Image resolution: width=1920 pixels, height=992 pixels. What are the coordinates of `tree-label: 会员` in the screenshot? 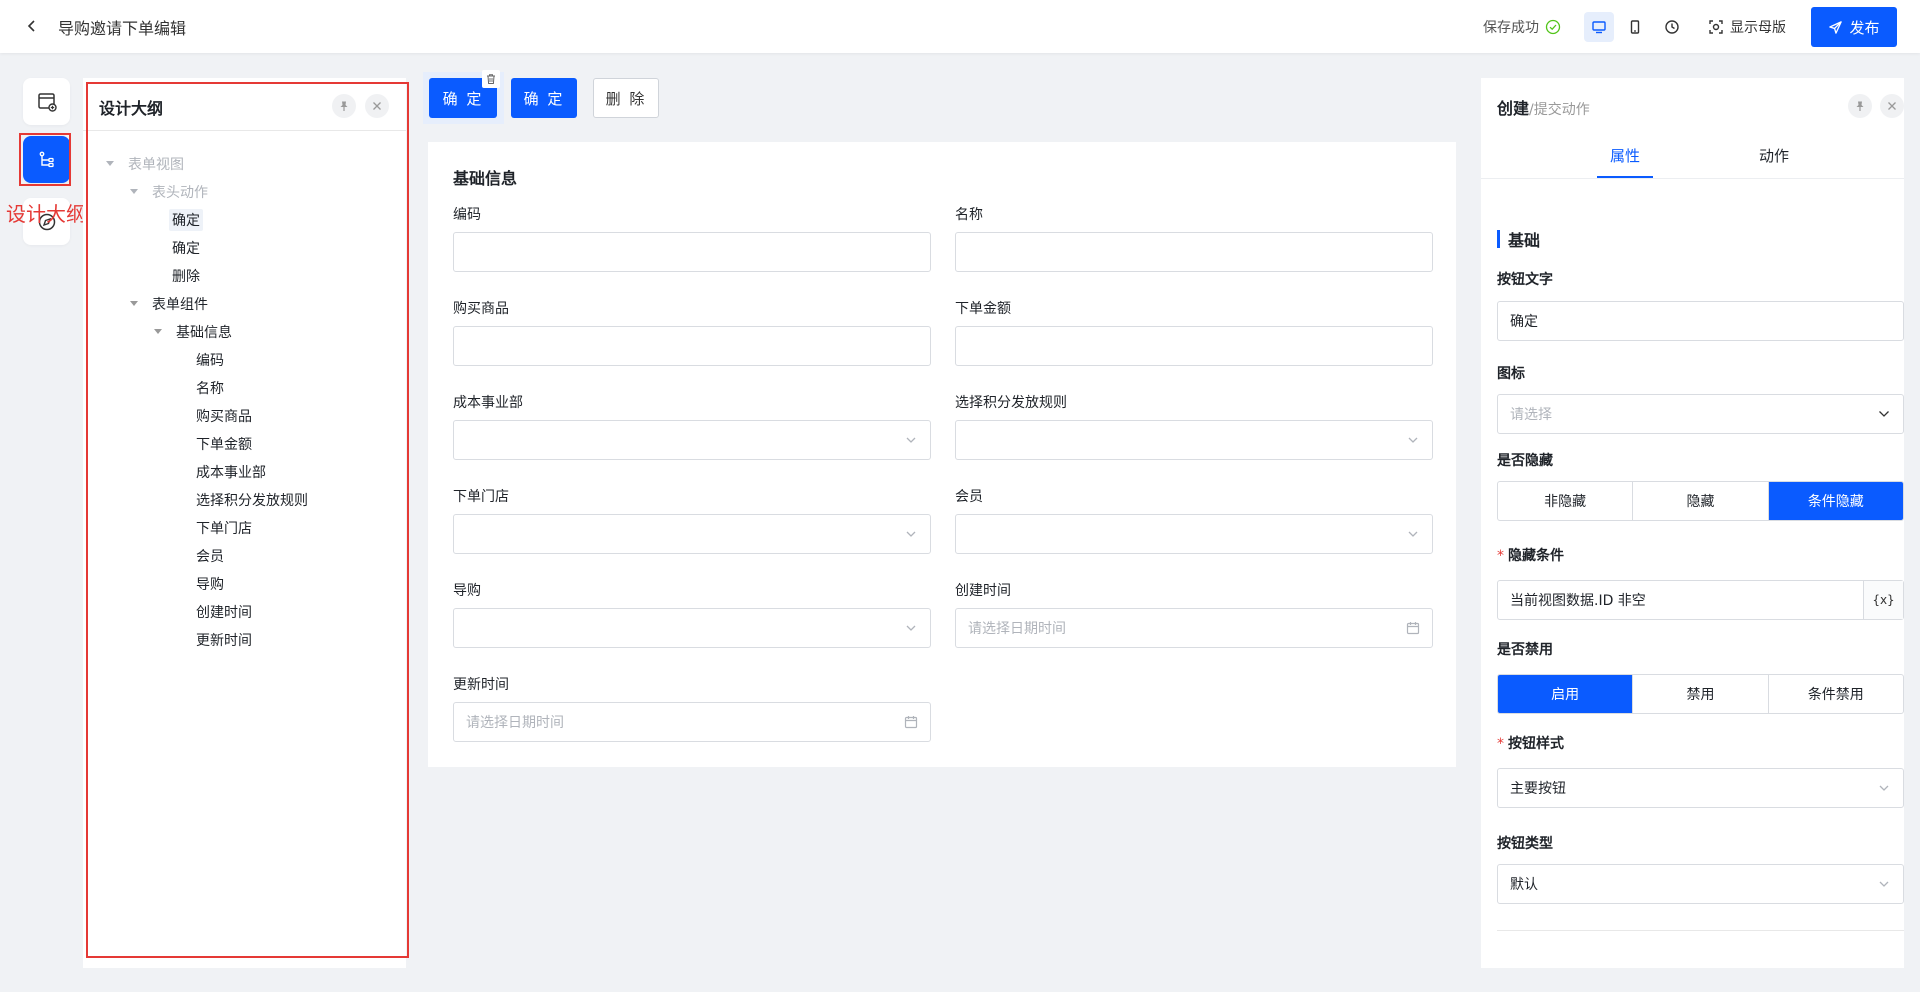 It's located at (210, 557).